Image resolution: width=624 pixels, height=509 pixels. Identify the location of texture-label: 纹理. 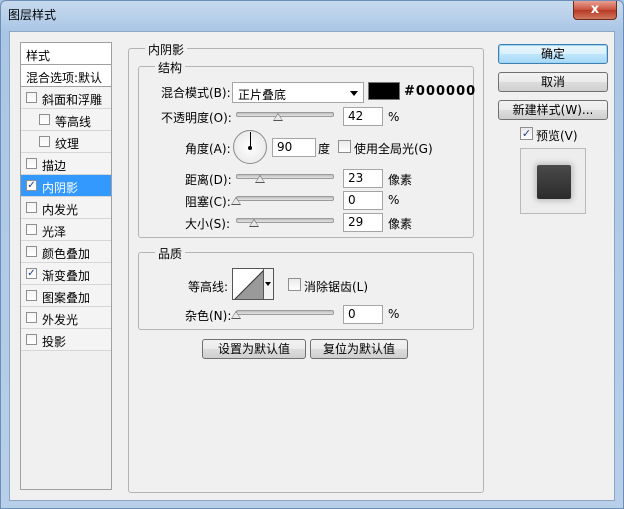
(67, 144).